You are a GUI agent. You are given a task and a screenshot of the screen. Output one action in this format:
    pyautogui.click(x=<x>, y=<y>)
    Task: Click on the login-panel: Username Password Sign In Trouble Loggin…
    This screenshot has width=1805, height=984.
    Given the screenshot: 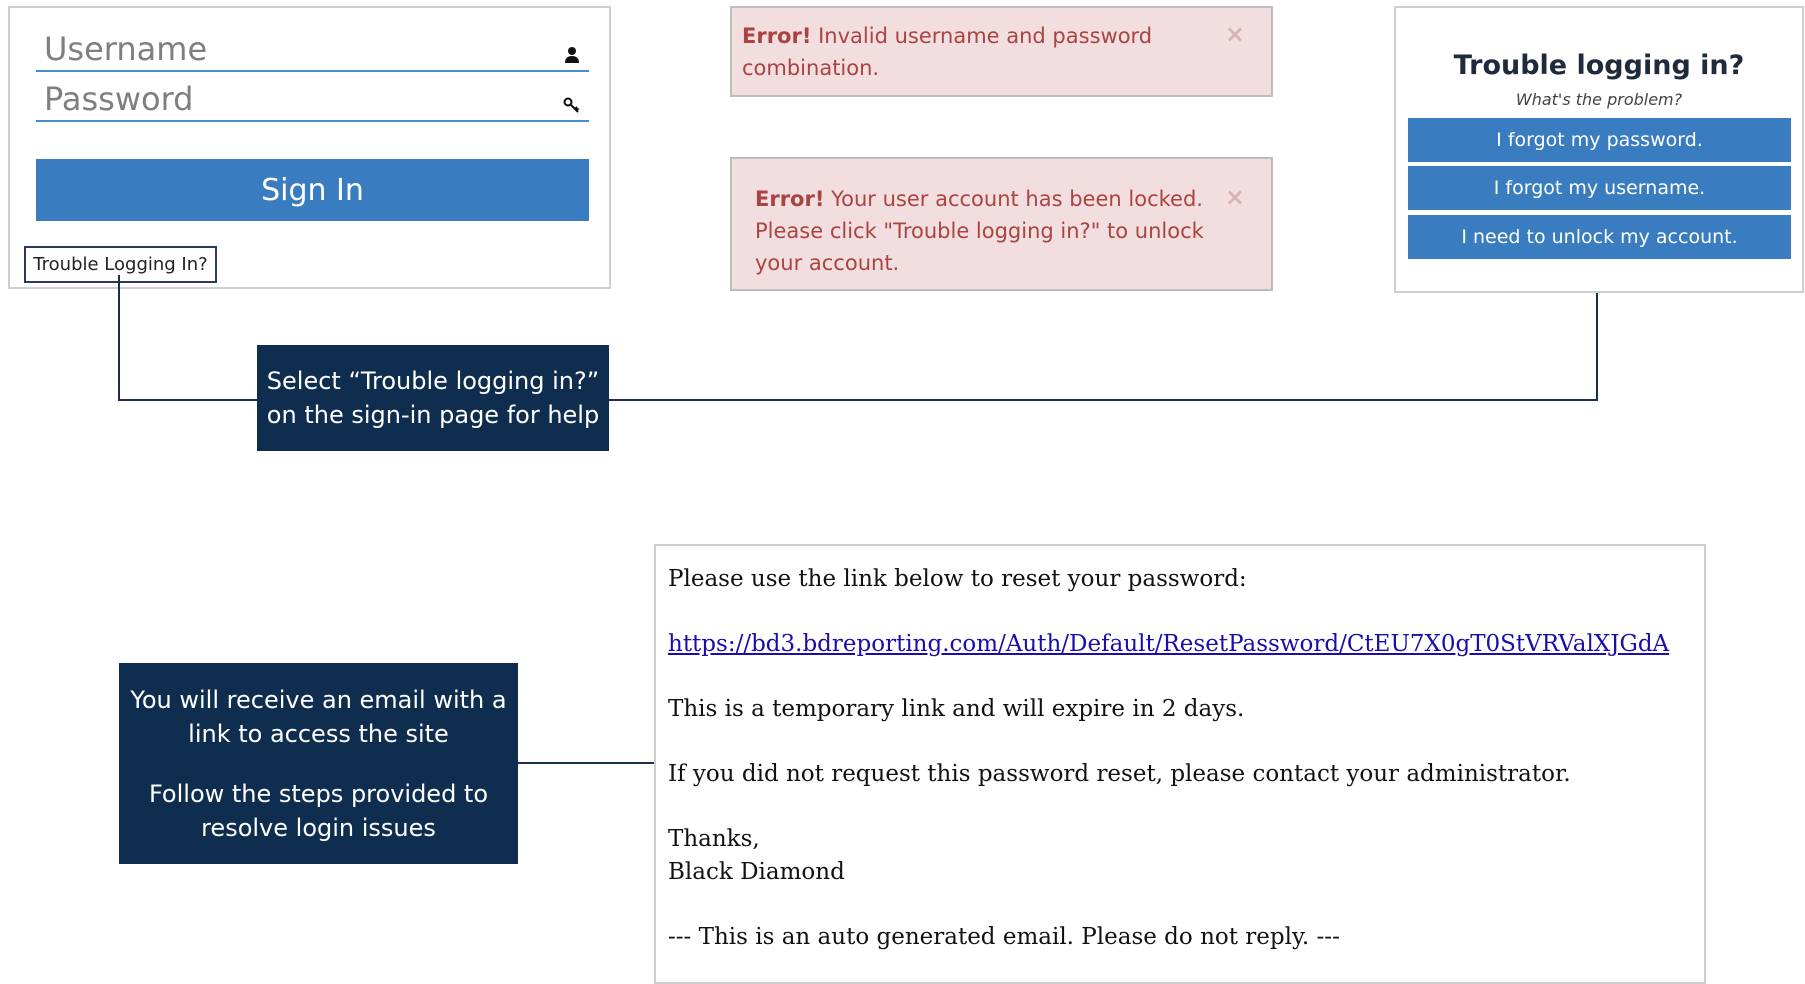 What is the action you would take?
    pyautogui.click(x=309, y=147)
    